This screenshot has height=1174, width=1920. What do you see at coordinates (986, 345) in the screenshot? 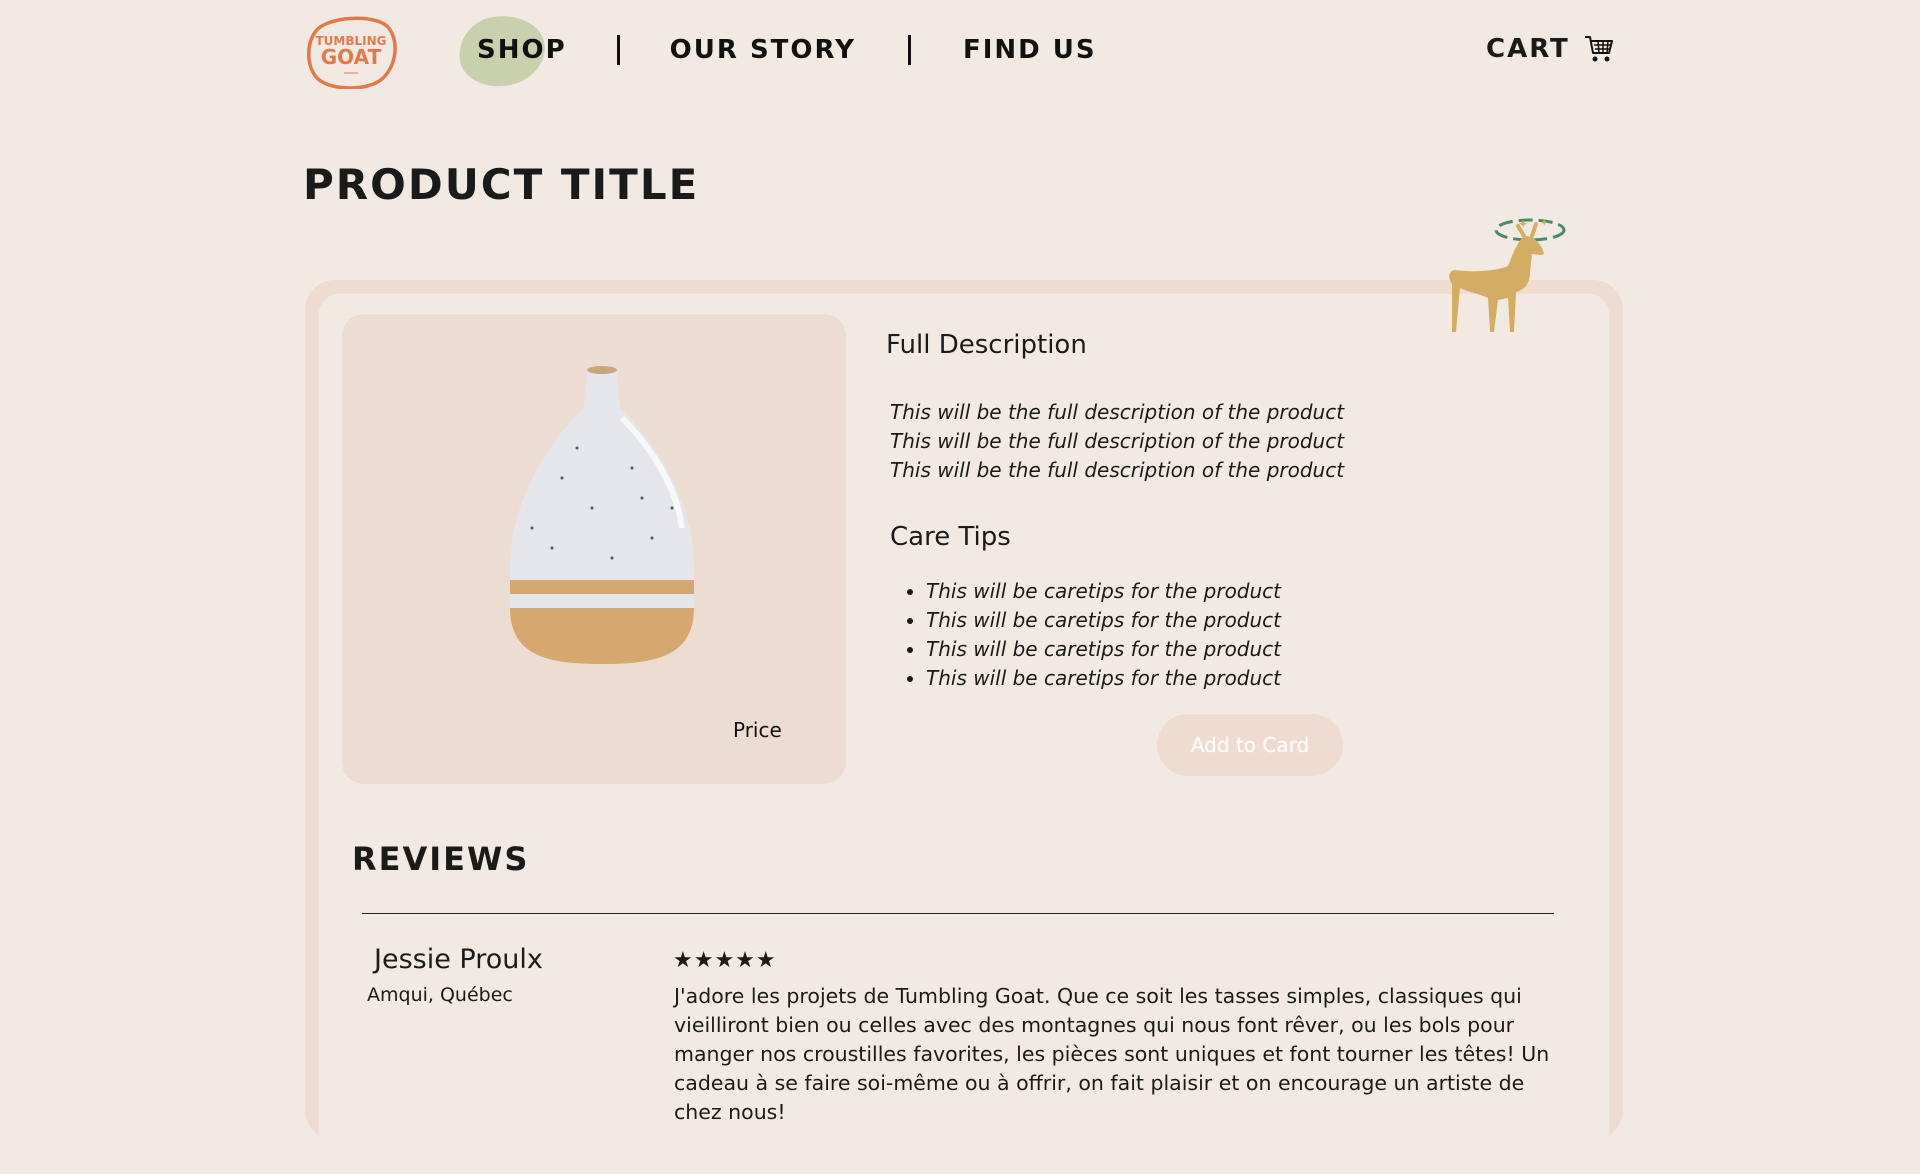
I see `description-heading: Full Description` at bounding box center [986, 345].